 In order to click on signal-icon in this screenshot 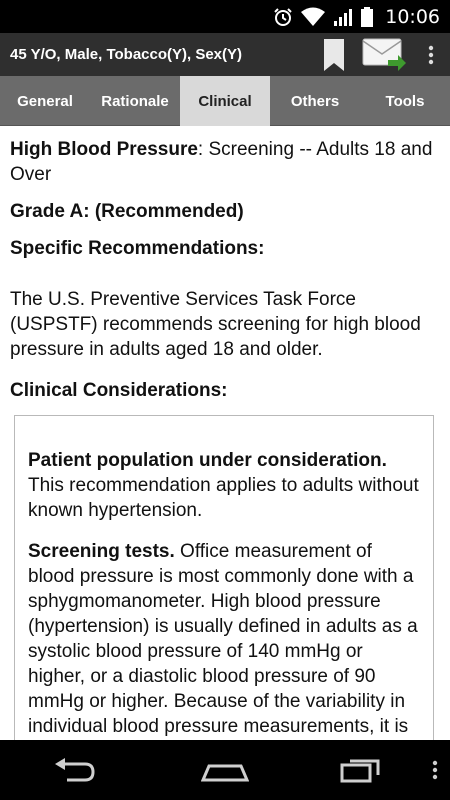, I will do `click(343, 17)`.